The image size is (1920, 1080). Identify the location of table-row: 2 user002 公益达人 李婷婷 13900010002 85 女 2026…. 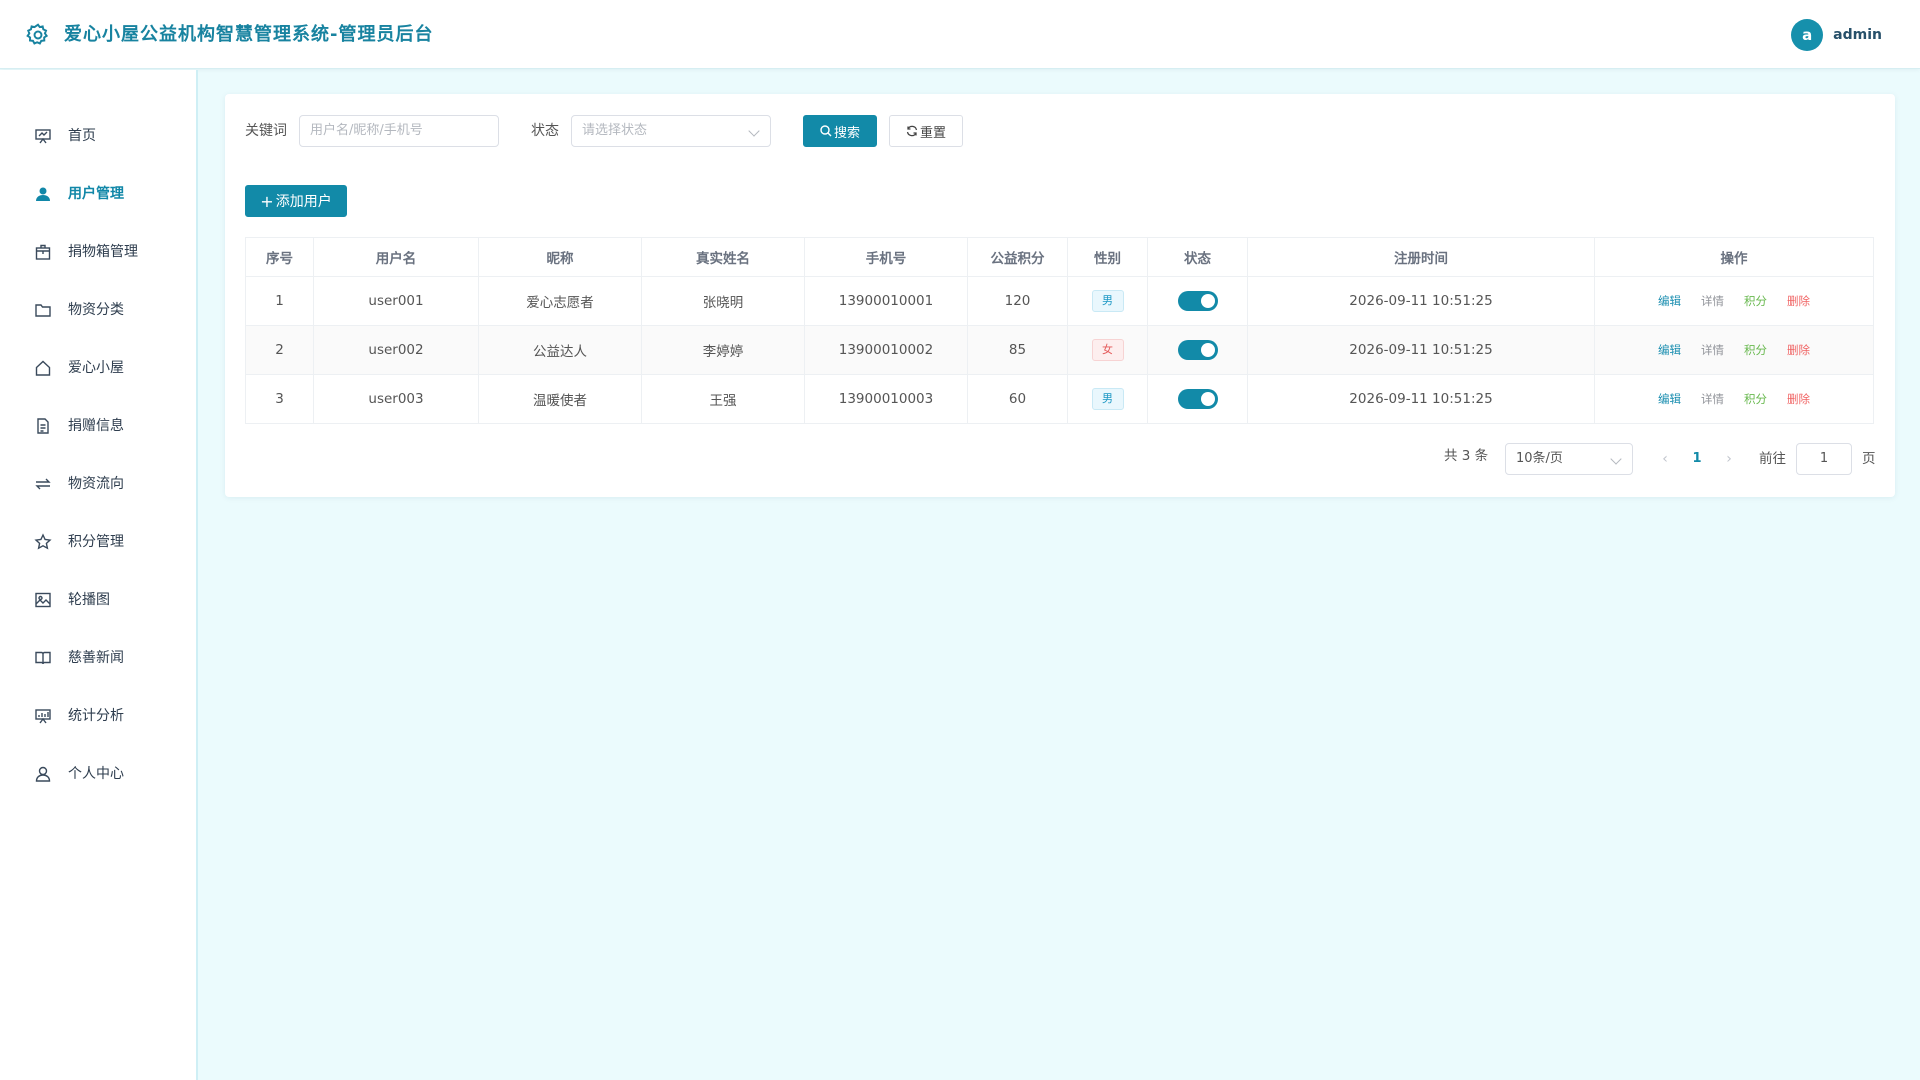
(1059, 350).